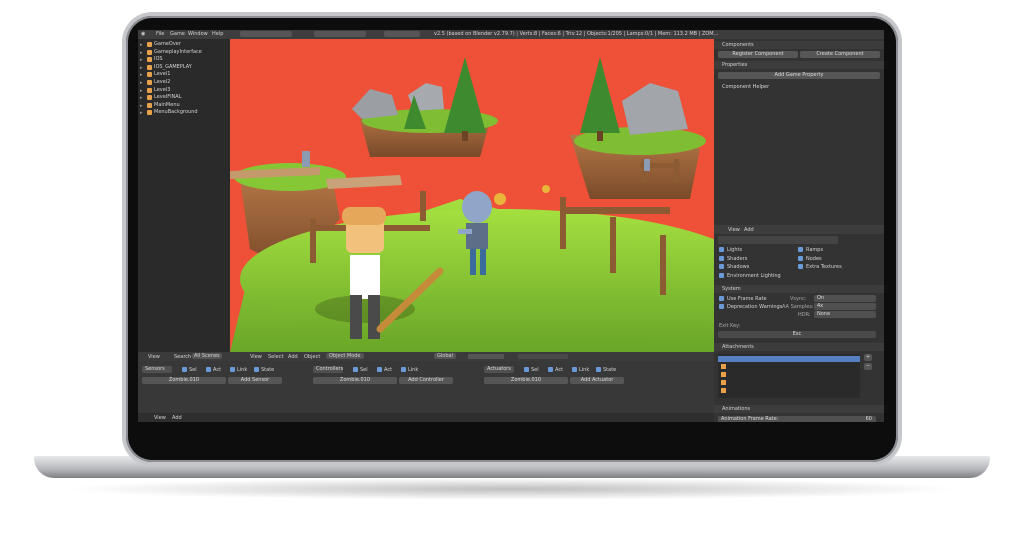 Image resolution: width=1024 pixels, height=540 pixels. I want to click on outliner-item-label: GameOver, so click(167, 44).